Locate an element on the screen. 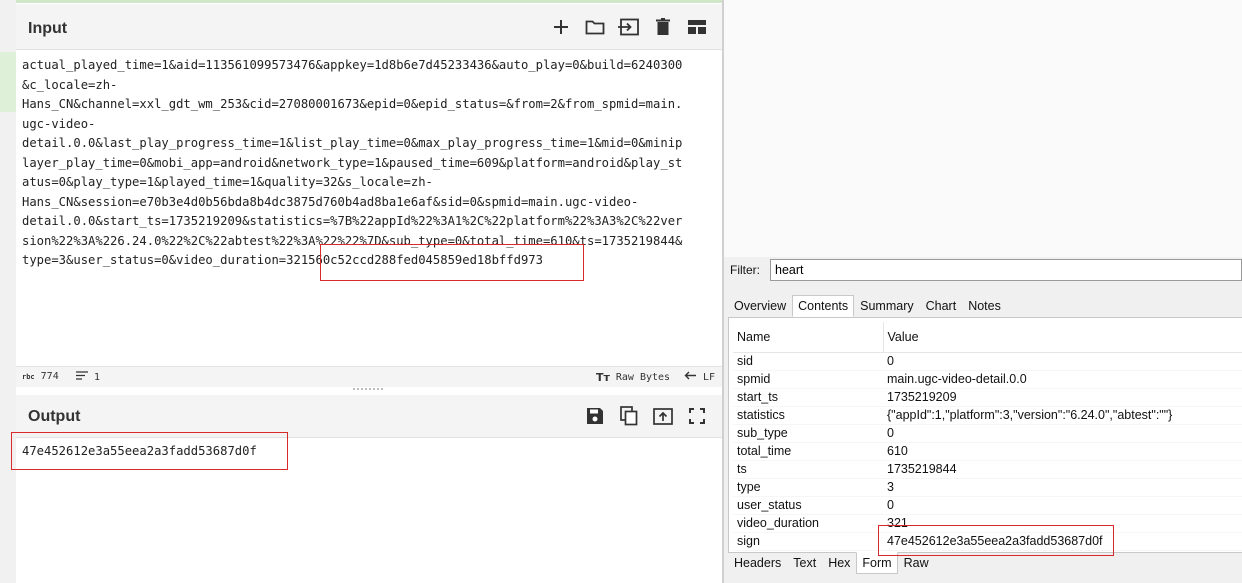 The width and height of the screenshot is (1242, 583). param-name: sid is located at coordinates (808, 361).